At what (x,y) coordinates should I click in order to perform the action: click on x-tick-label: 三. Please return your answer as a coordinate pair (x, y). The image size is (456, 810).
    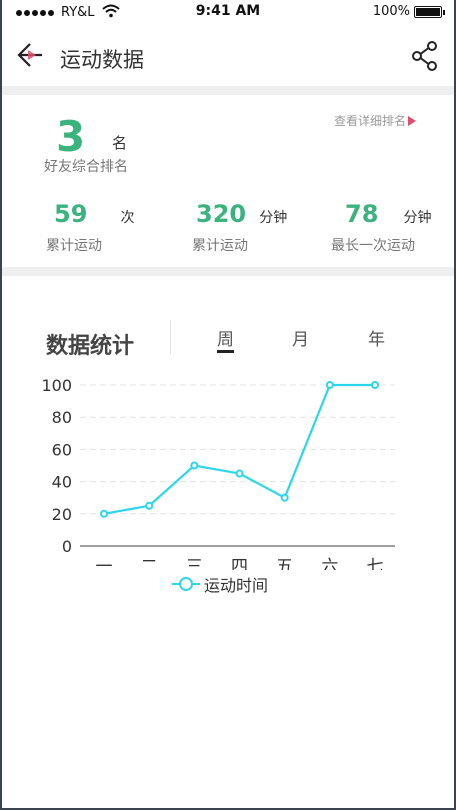
    Looking at the image, I should click on (194, 563).